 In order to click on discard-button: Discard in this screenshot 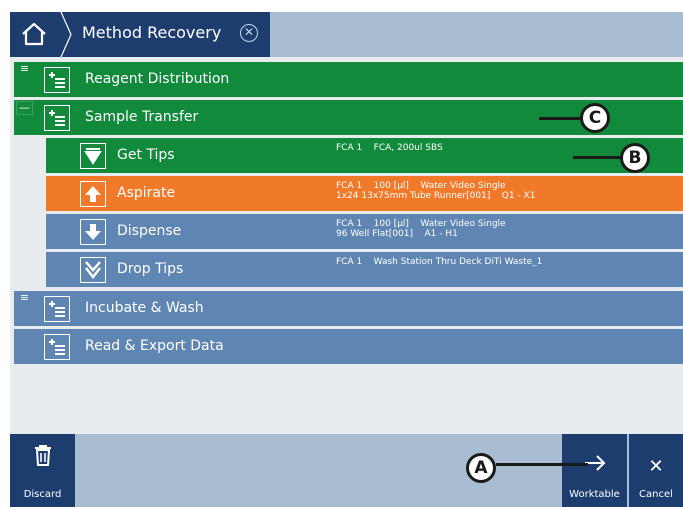, I will do `click(42, 470)`.